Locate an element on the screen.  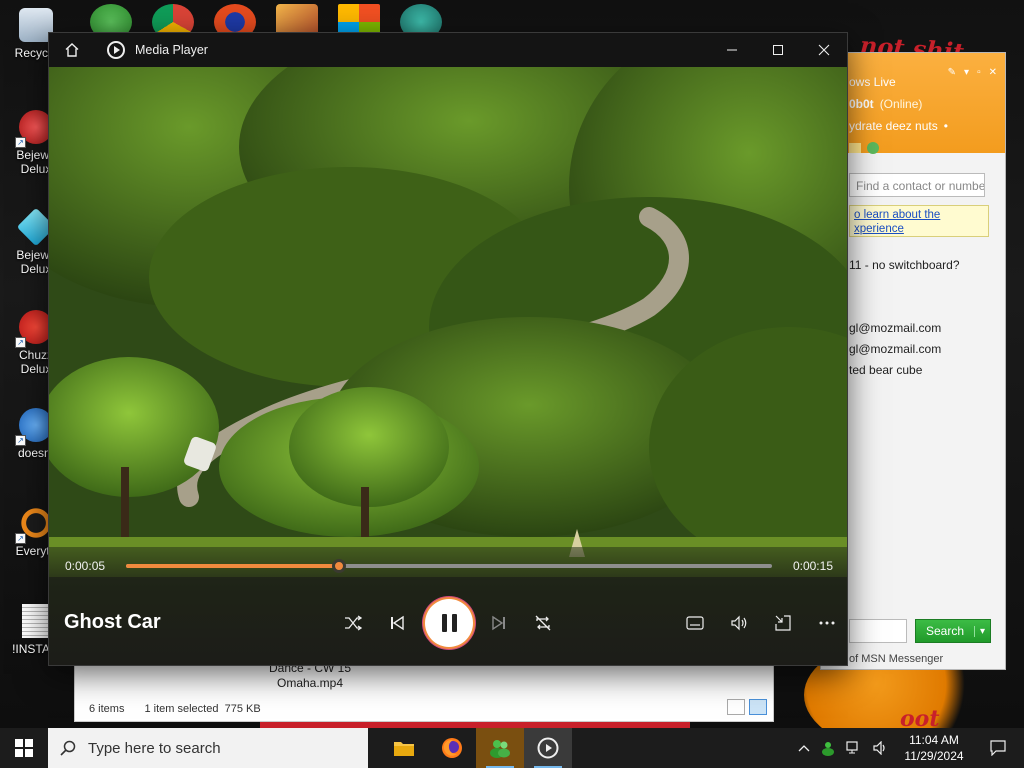
msn-personal-message: ydrate deez nuts is located at coordinates (893, 126).